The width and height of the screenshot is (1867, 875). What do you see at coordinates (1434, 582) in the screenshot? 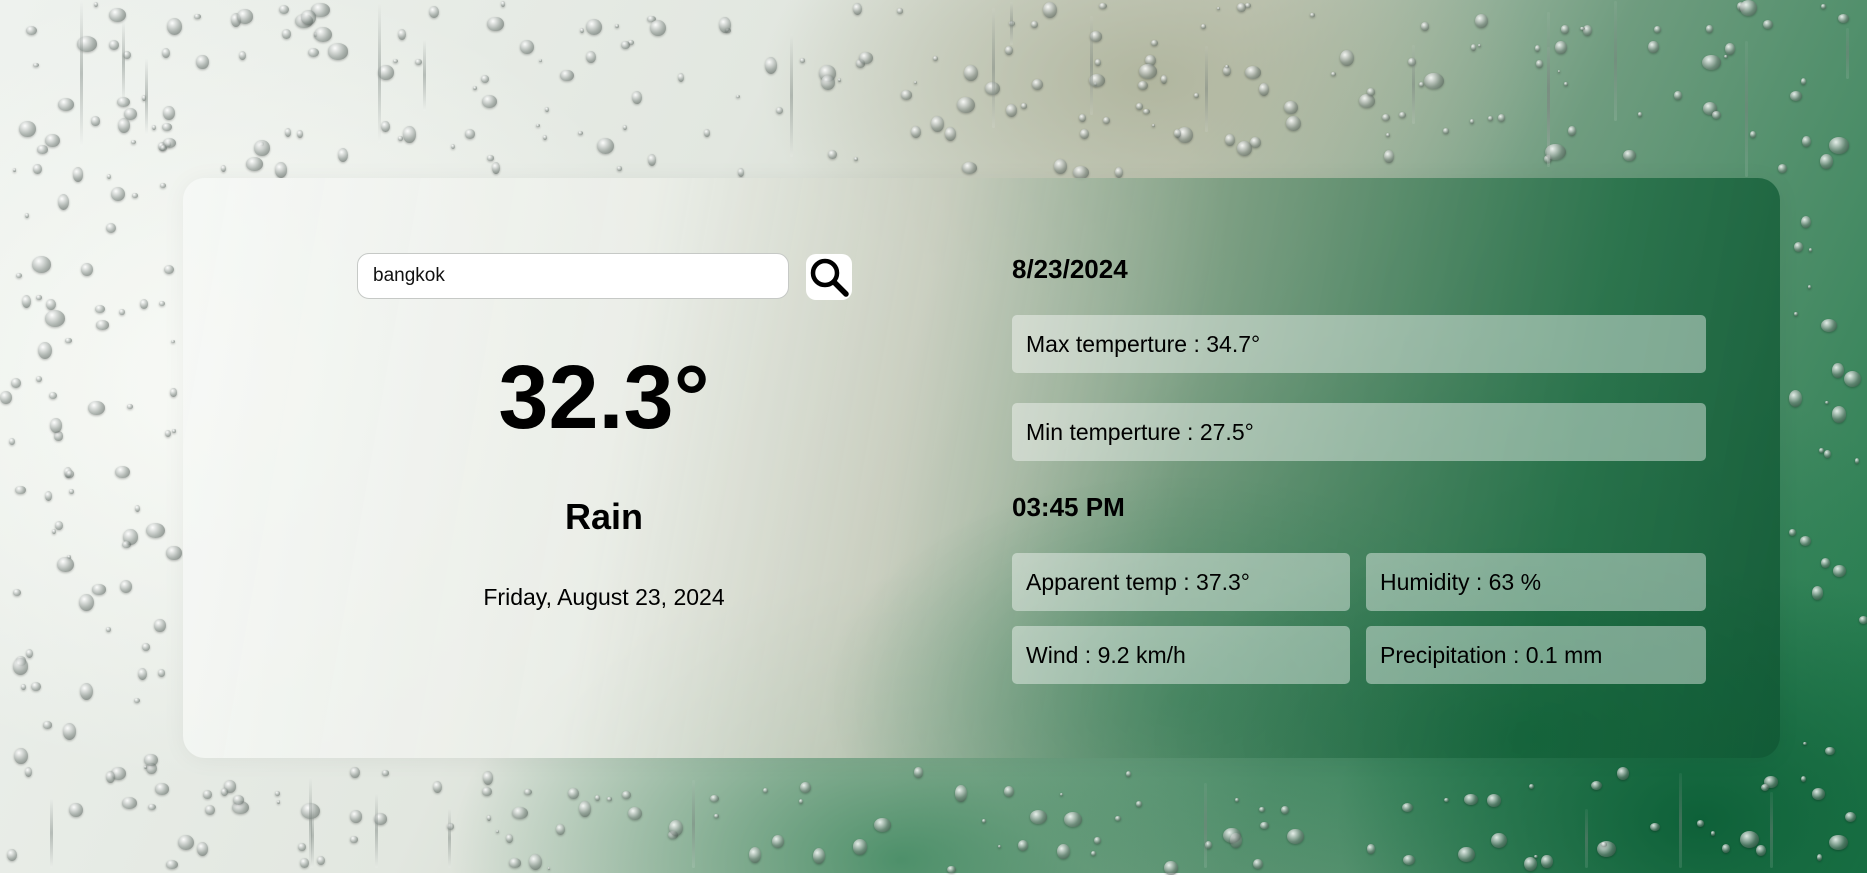
I see `humidity-label: Humidity` at bounding box center [1434, 582].